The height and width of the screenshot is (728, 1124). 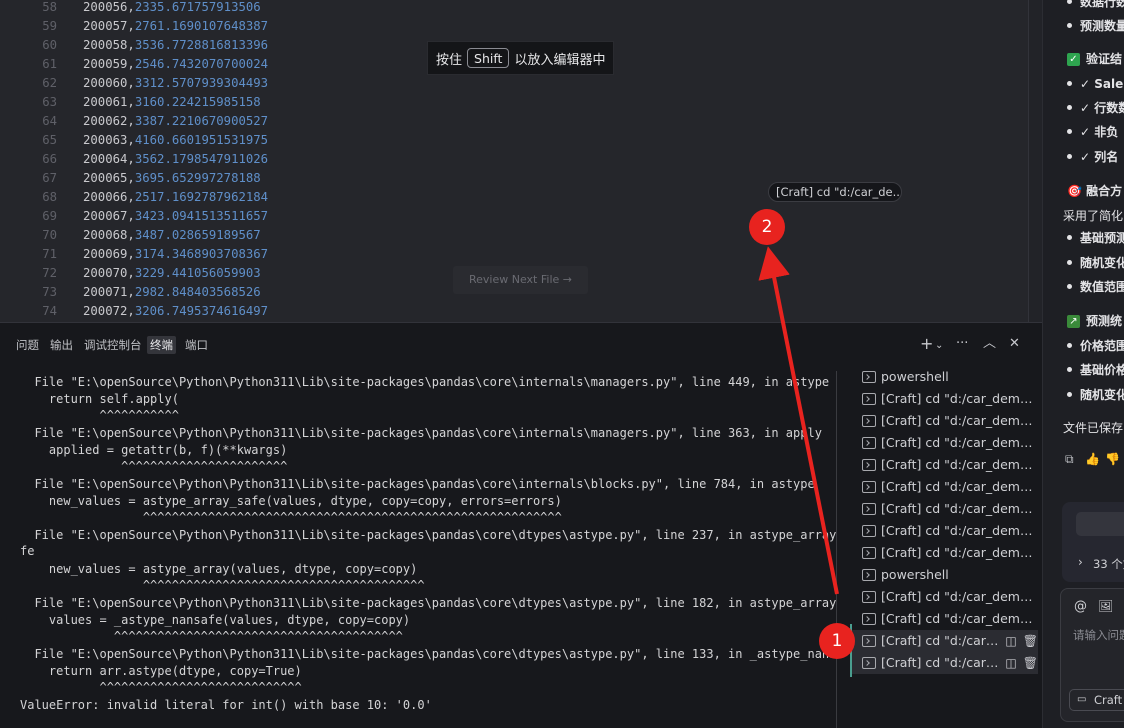 What do you see at coordinates (201, 254) in the screenshot?
I see `row-value: 3174.3468903708367` at bounding box center [201, 254].